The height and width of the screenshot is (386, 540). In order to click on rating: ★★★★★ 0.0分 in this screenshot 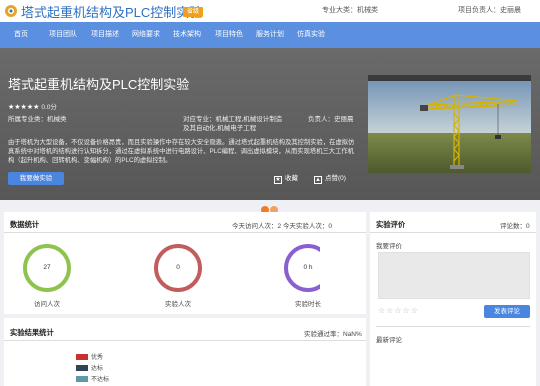, I will do `click(32, 106)`.